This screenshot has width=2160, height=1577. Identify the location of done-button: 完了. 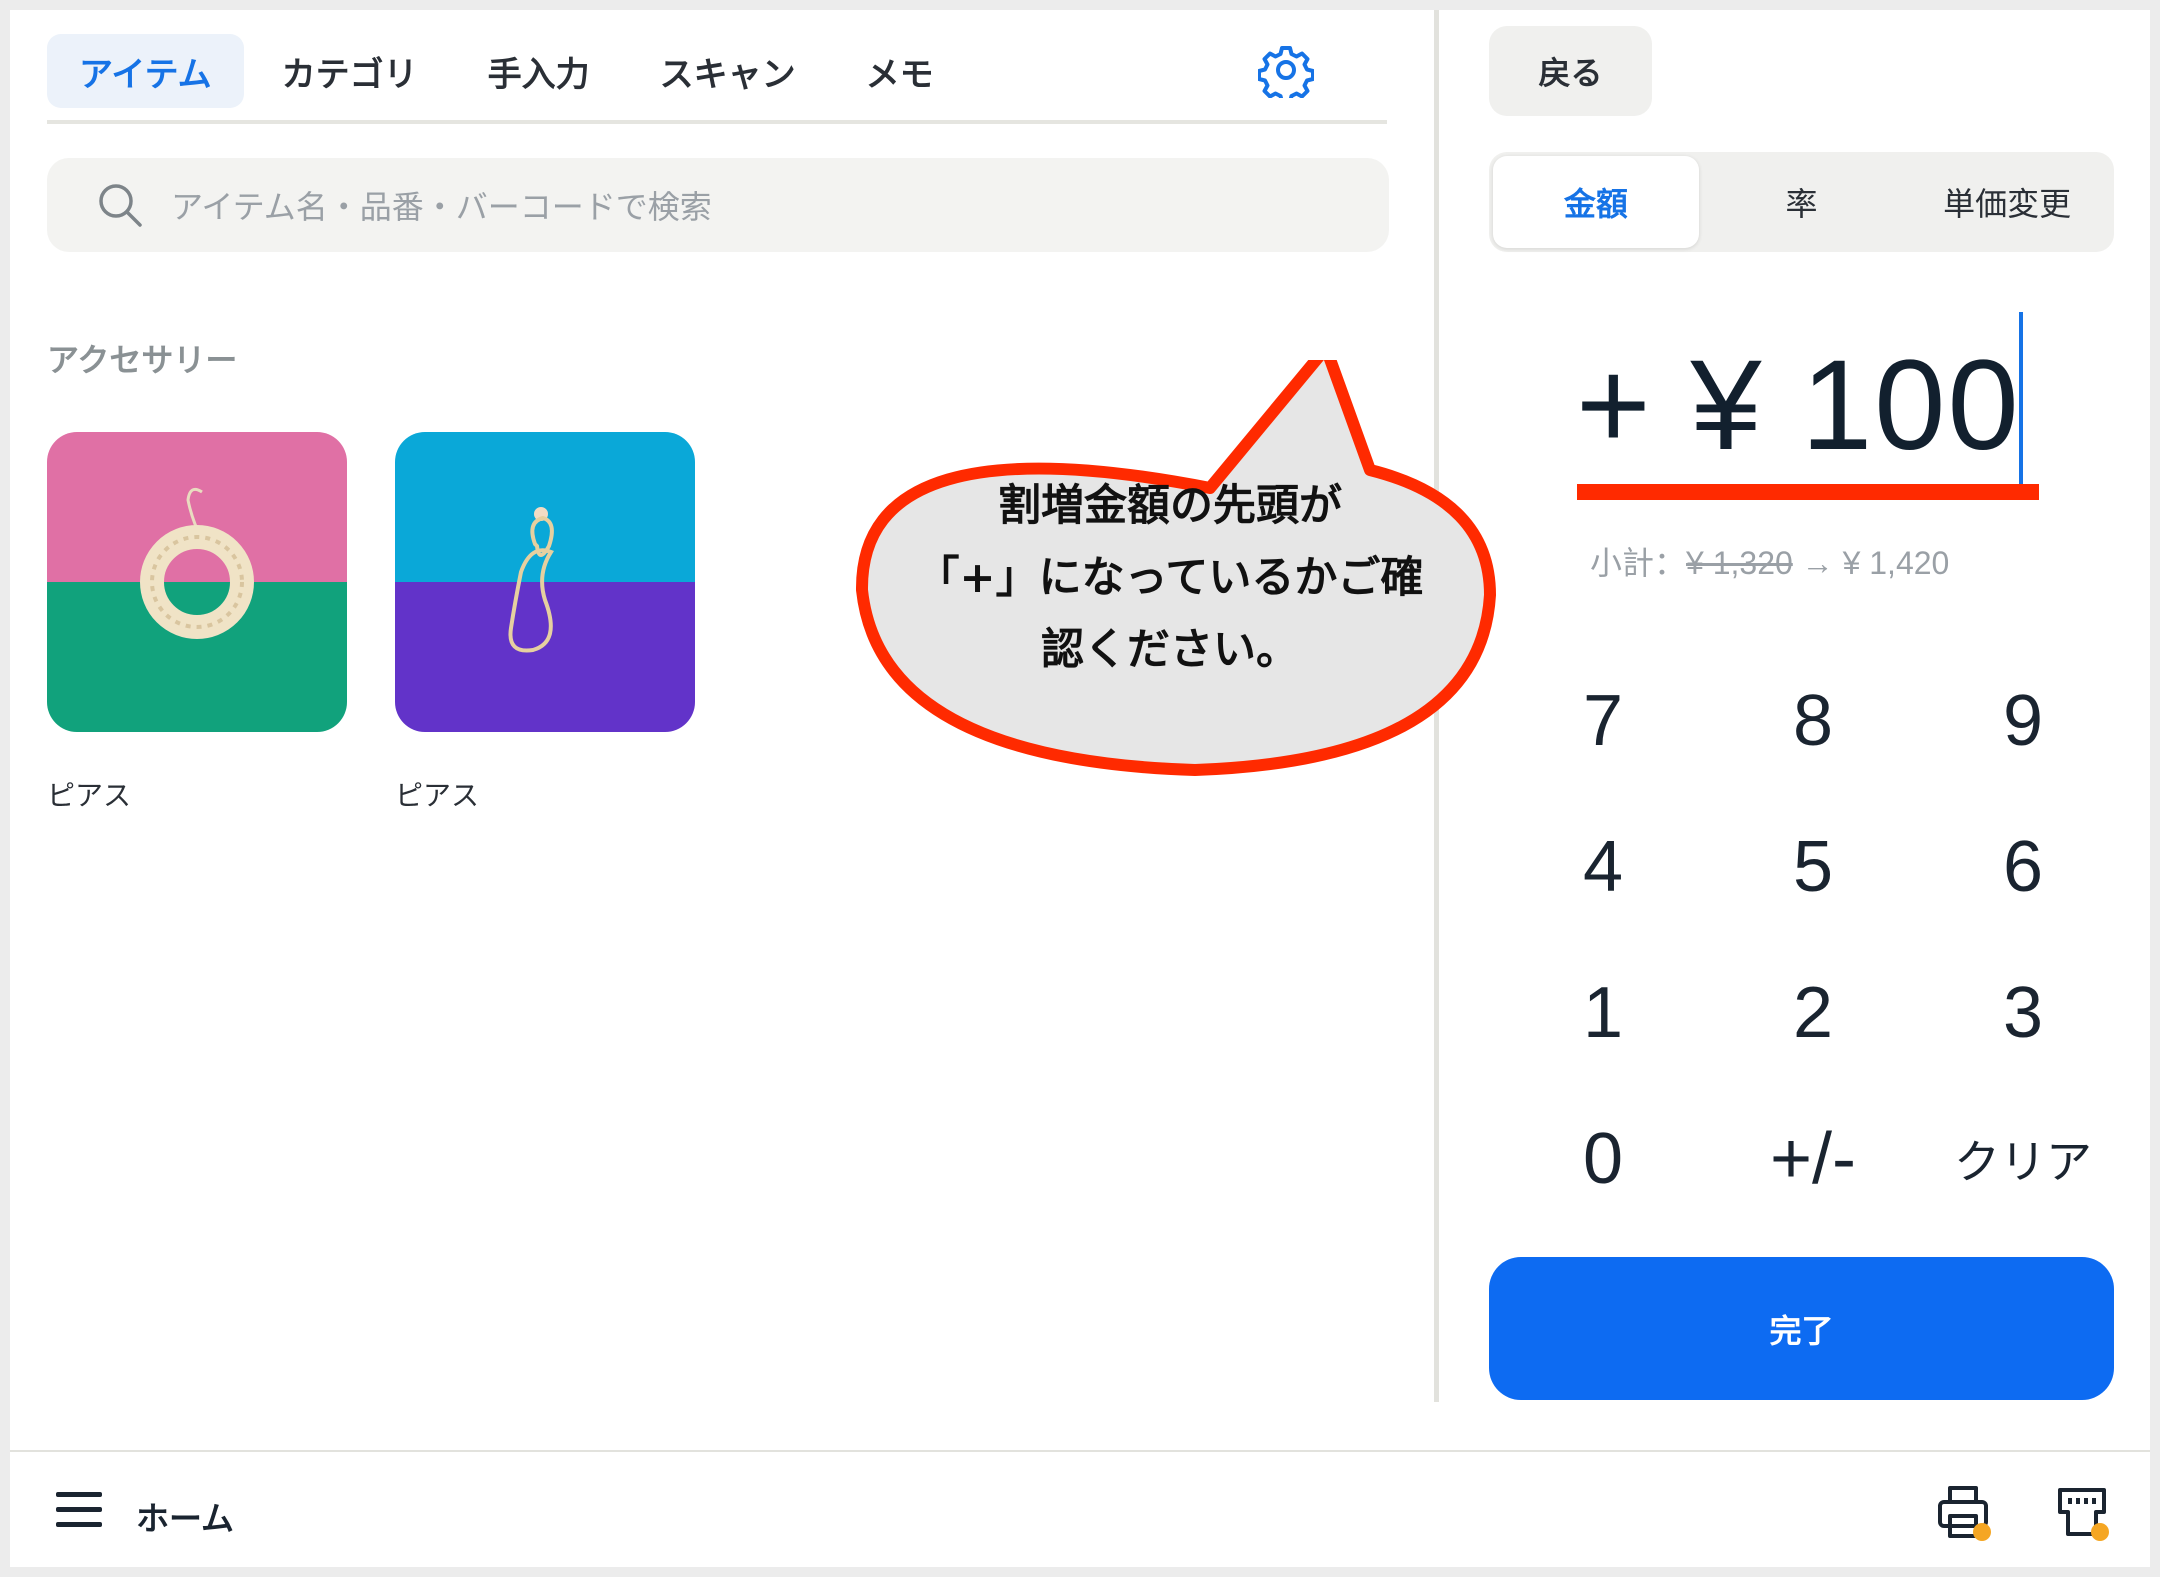
(1801, 1328).